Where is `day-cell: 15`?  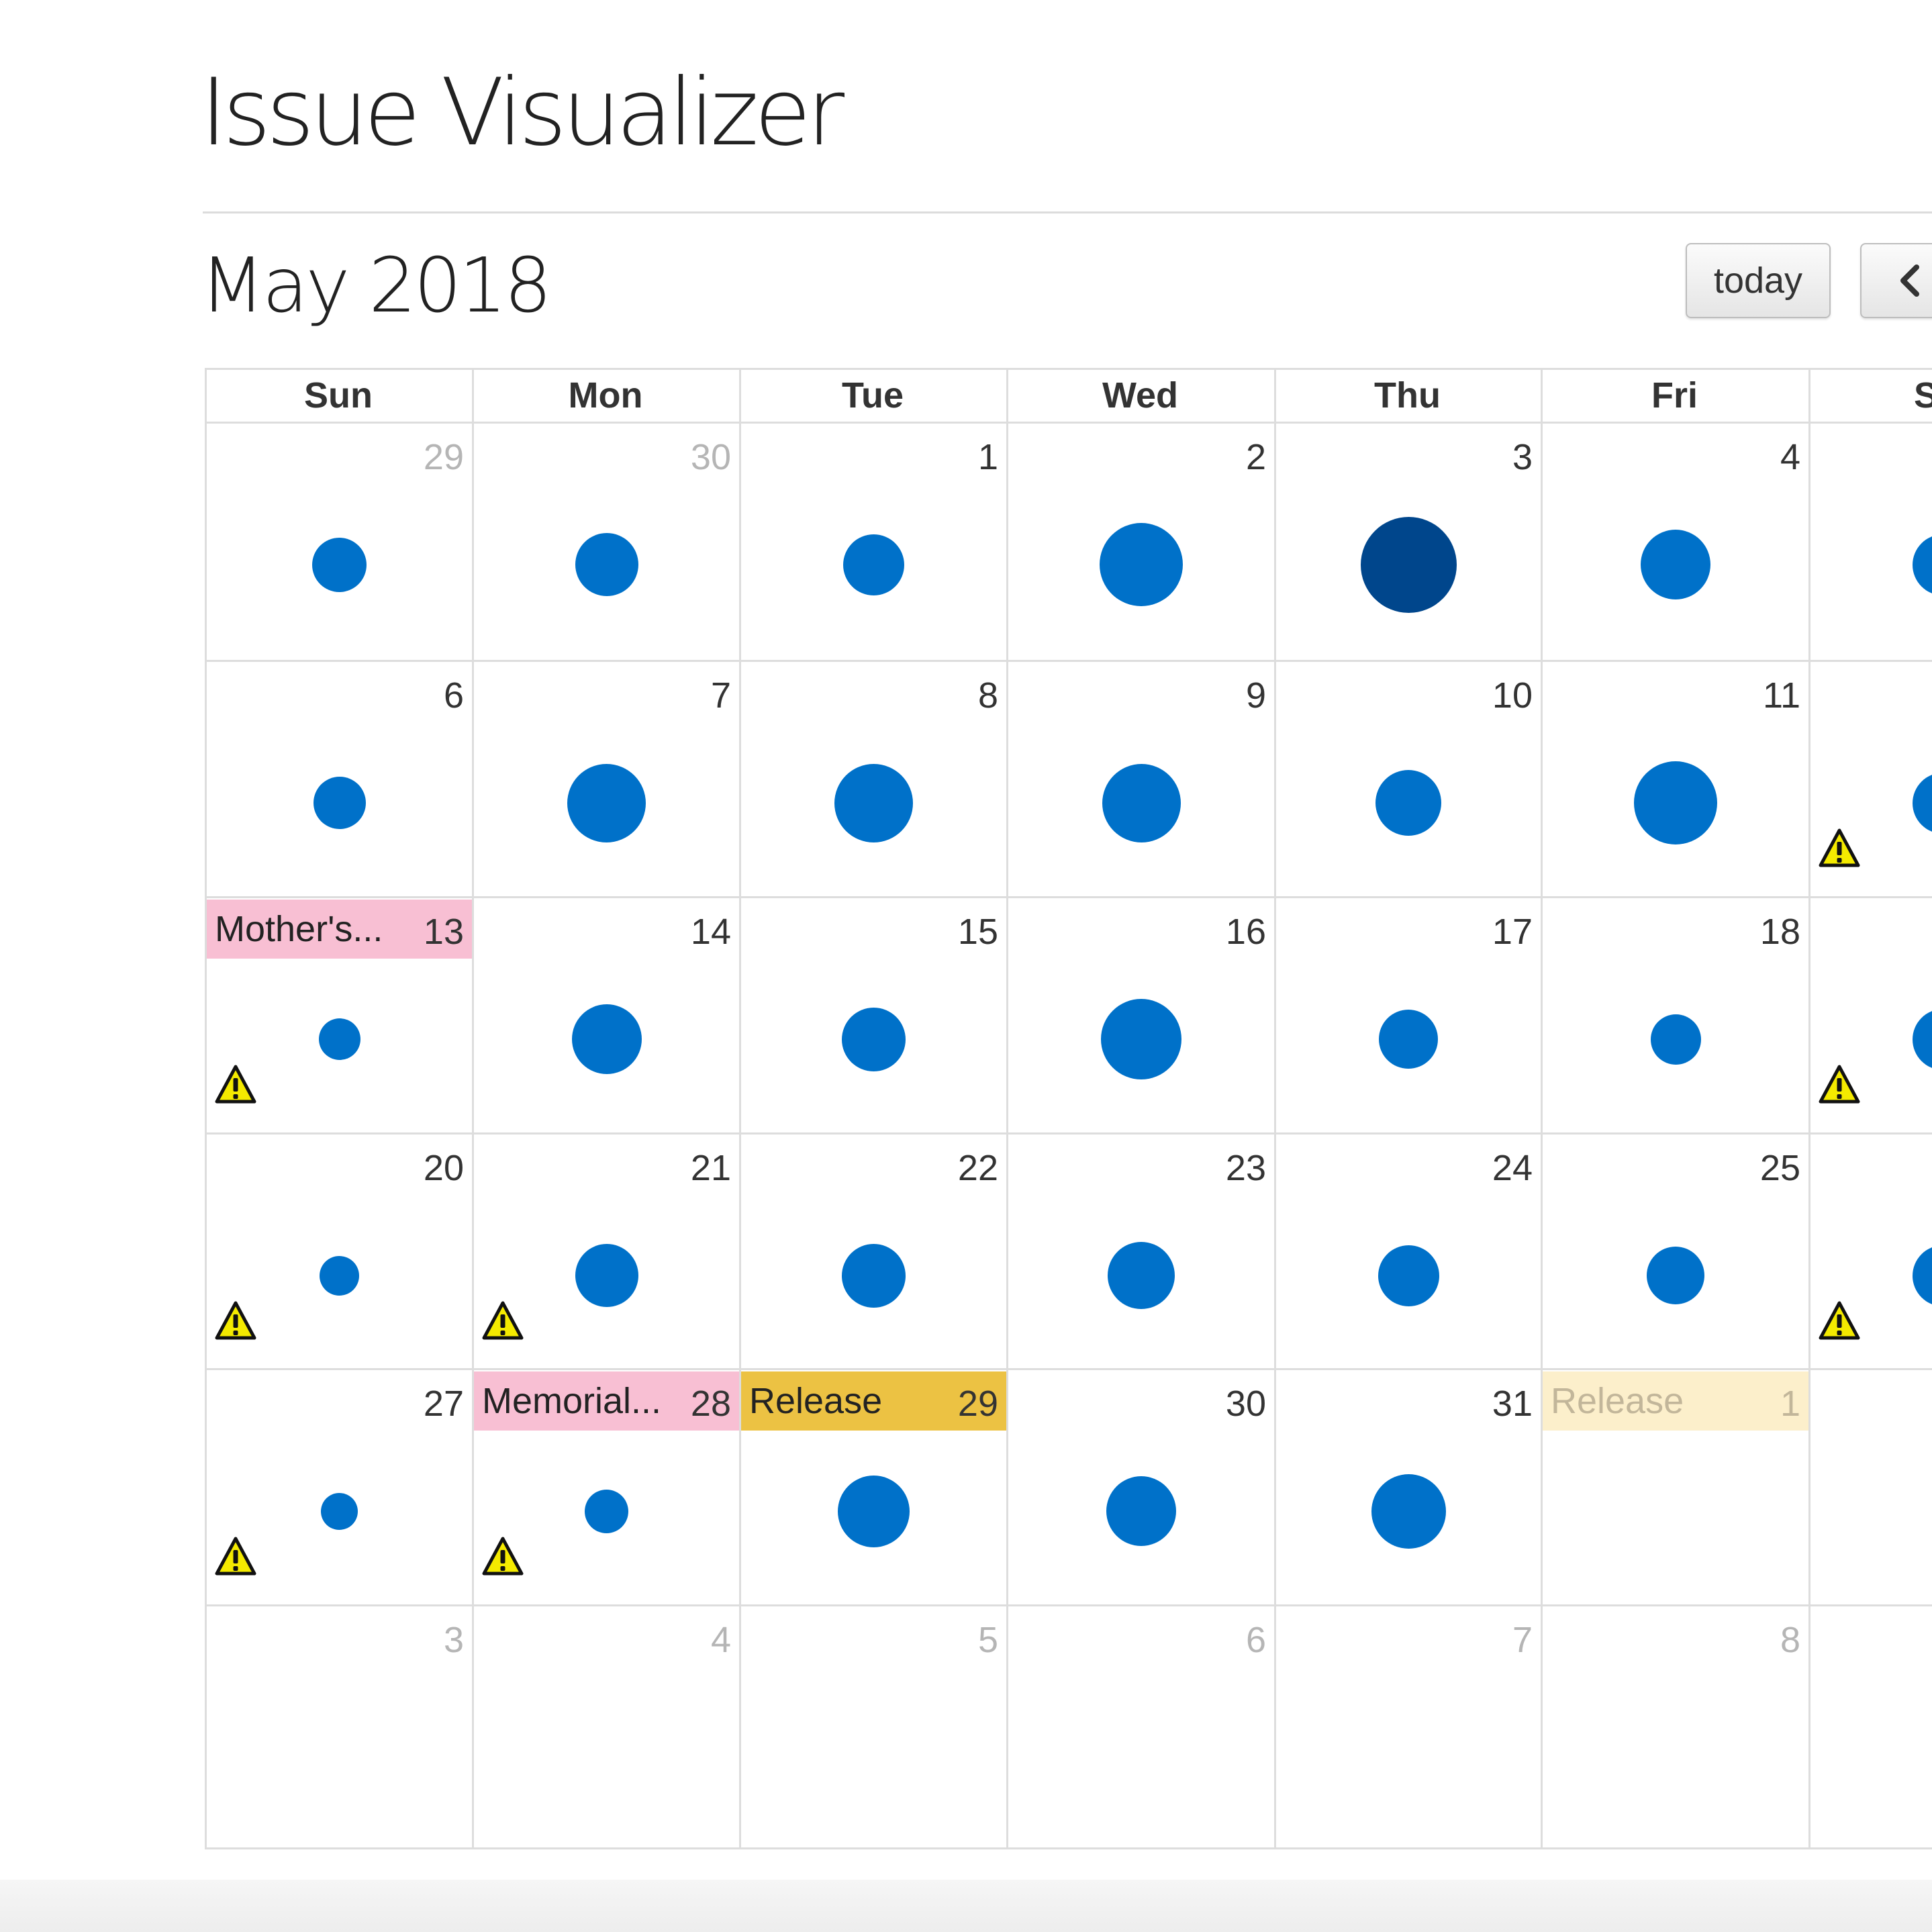 day-cell: 15 is located at coordinates (873, 1015).